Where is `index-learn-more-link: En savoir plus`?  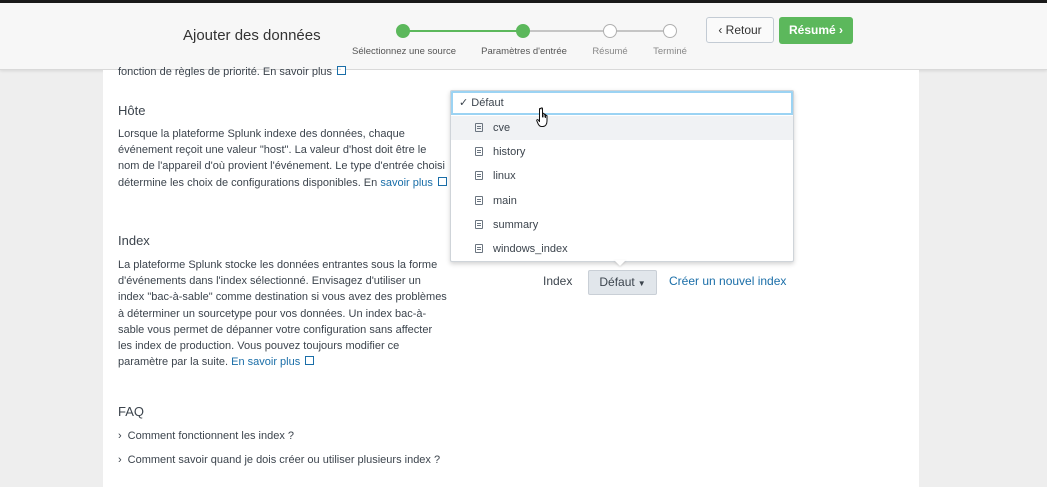
index-learn-more-link: En savoir plus is located at coordinates (265, 362).